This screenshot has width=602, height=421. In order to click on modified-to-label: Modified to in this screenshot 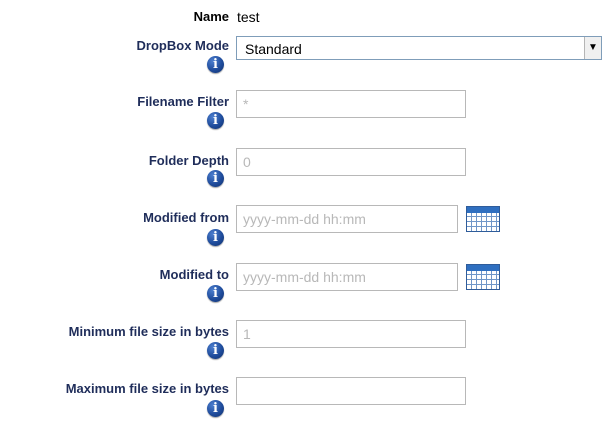, I will do `click(194, 274)`.